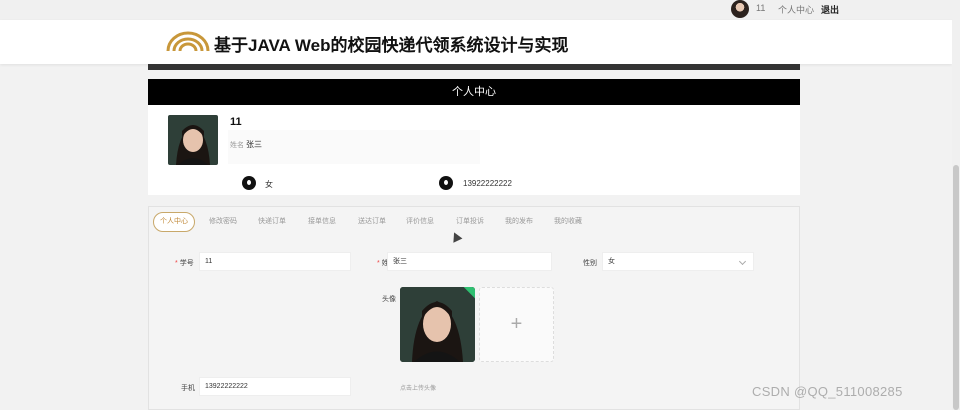  I want to click on site-header: 基于JAVA Web的校园快递代领系统设计与实现, so click(476, 42).